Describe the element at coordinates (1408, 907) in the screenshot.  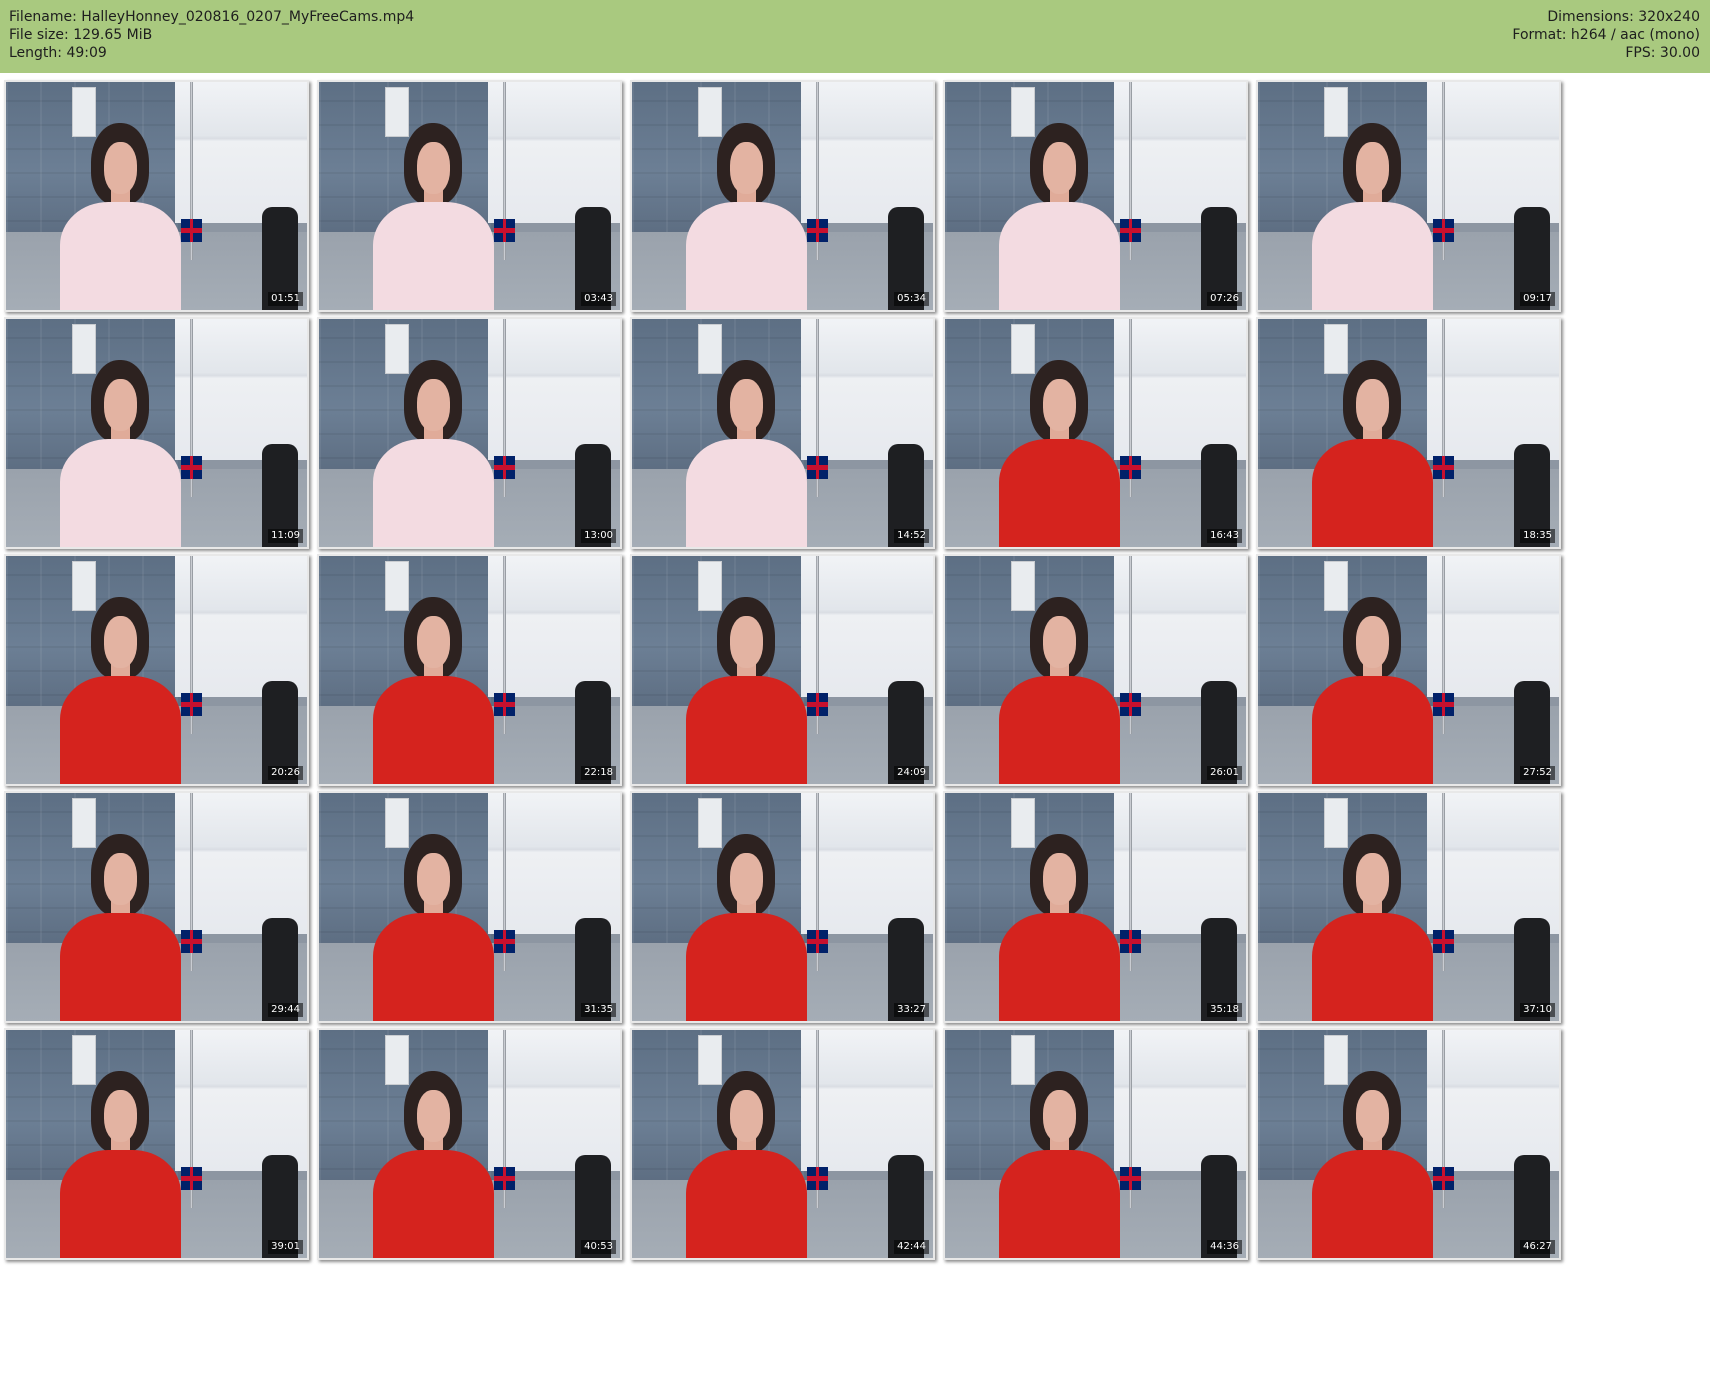
I see `video-thumbnail: 37:10` at that location.